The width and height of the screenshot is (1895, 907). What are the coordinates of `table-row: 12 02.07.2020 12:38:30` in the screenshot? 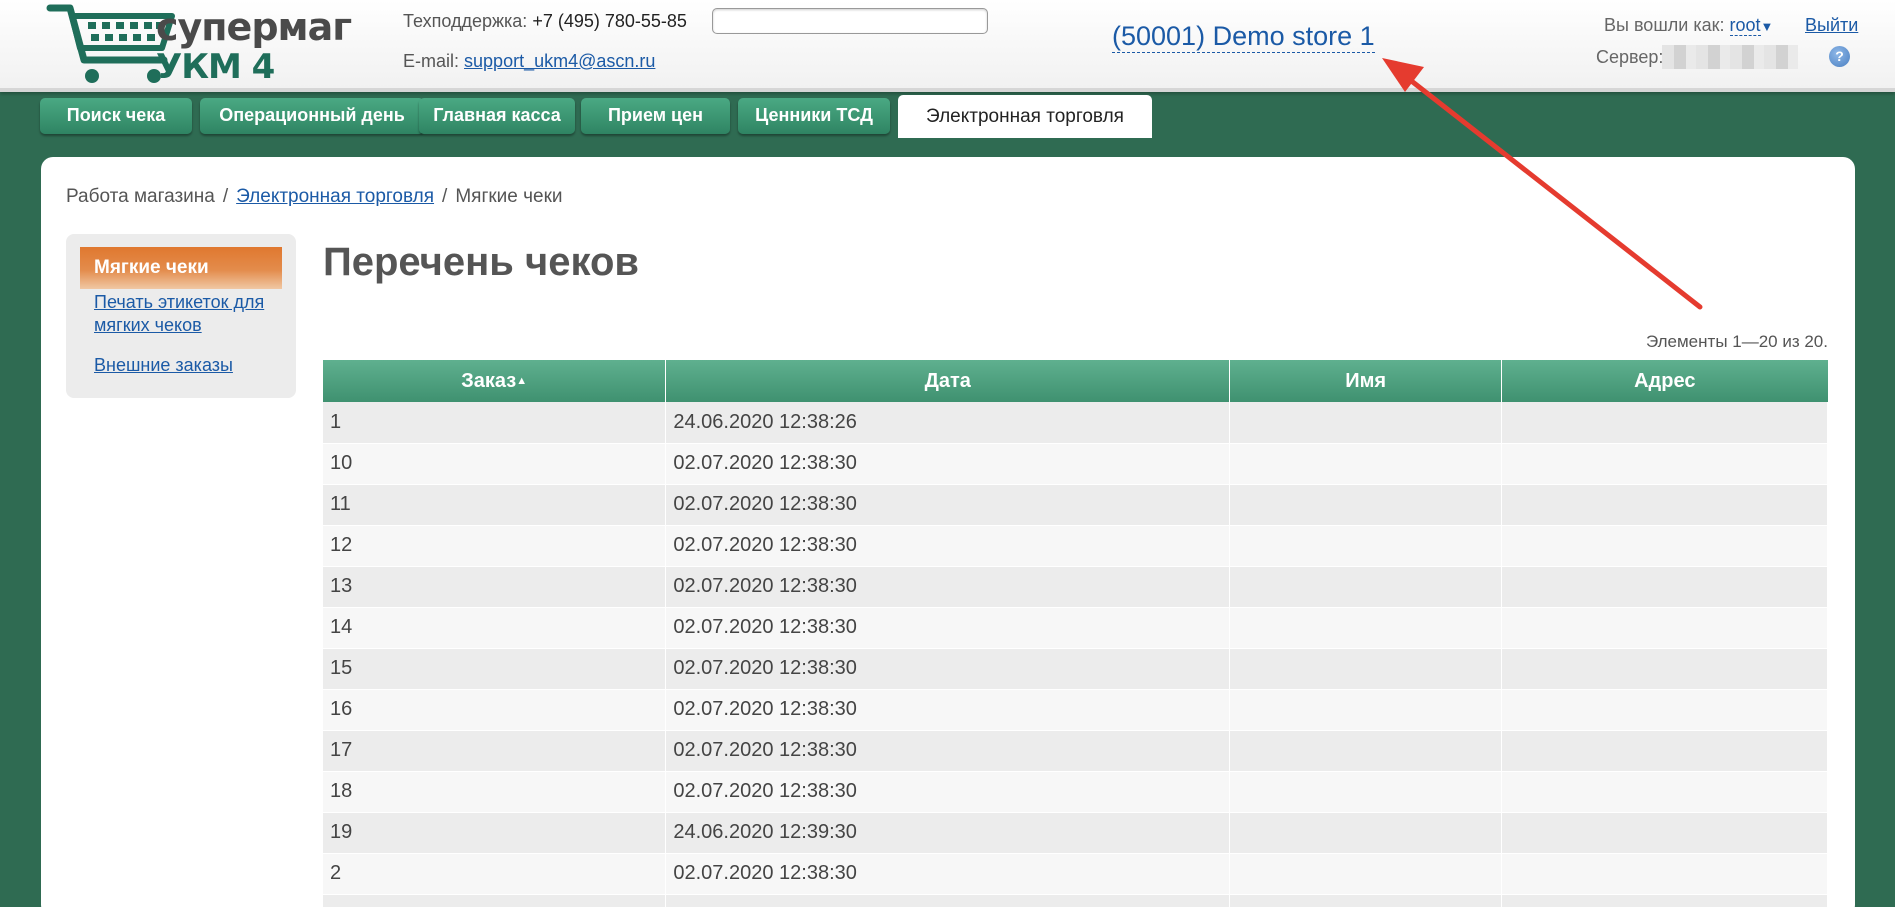 It's located at (1075, 546).